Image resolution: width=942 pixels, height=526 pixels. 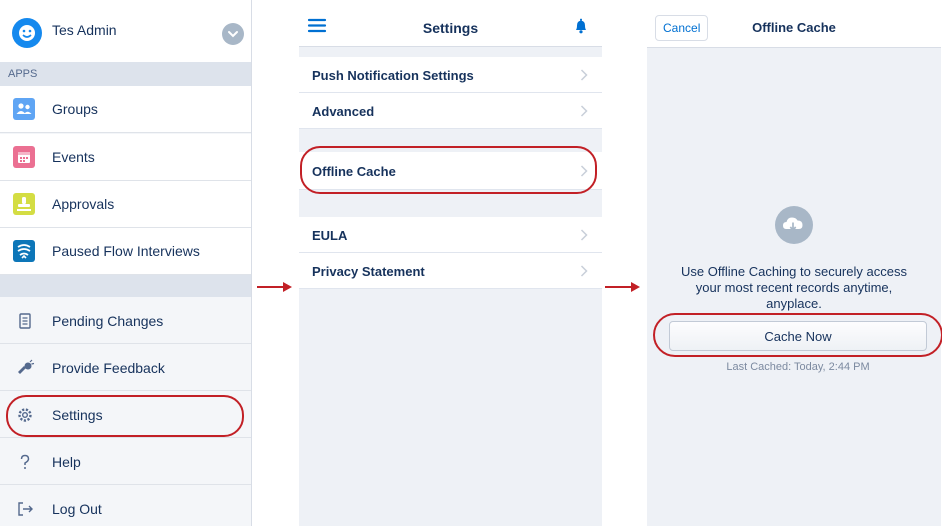 What do you see at coordinates (794, 225) in the screenshot?
I see `cloud-download-icon` at bounding box center [794, 225].